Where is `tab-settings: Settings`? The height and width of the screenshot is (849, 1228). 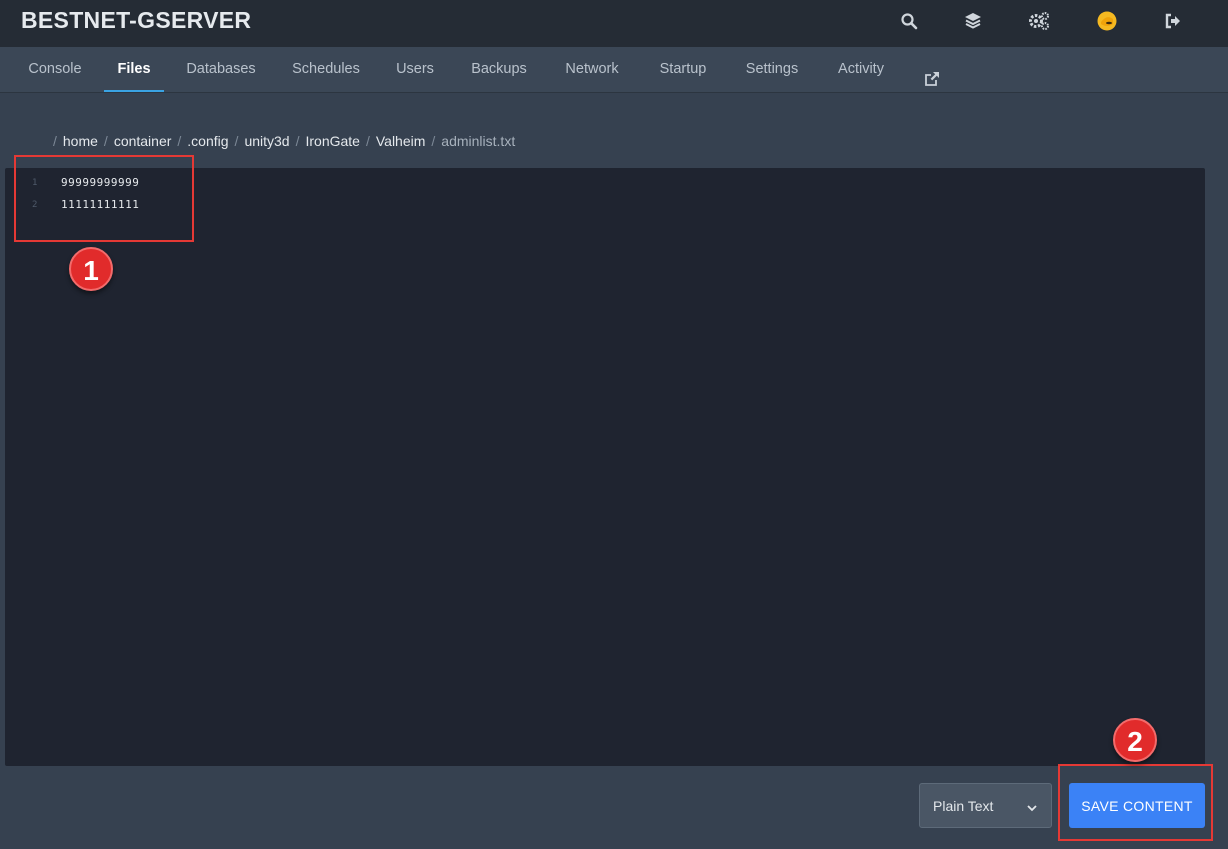
tab-settings: Settings is located at coordinates (772, 69).